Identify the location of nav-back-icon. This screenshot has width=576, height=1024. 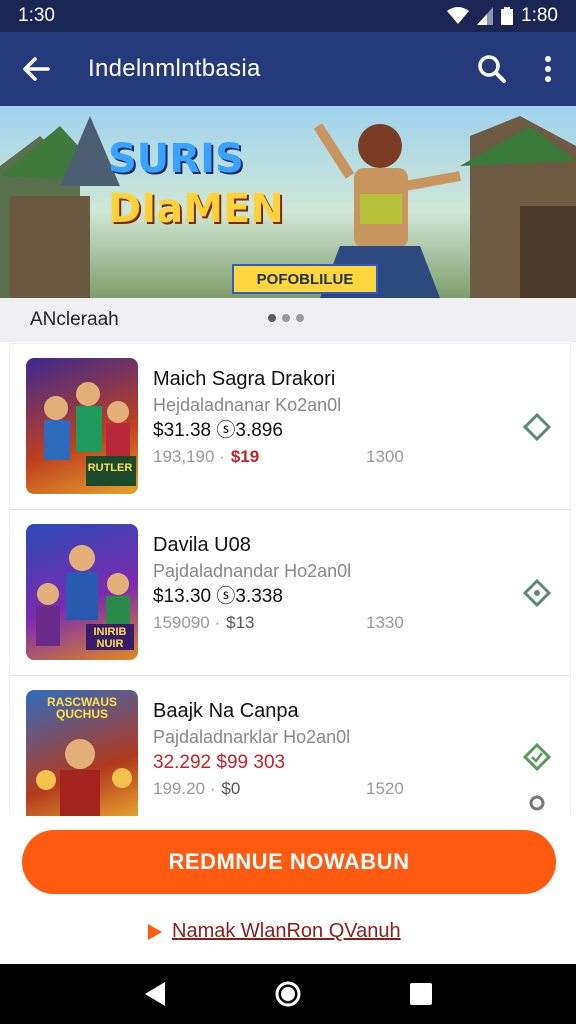
(155, 994).